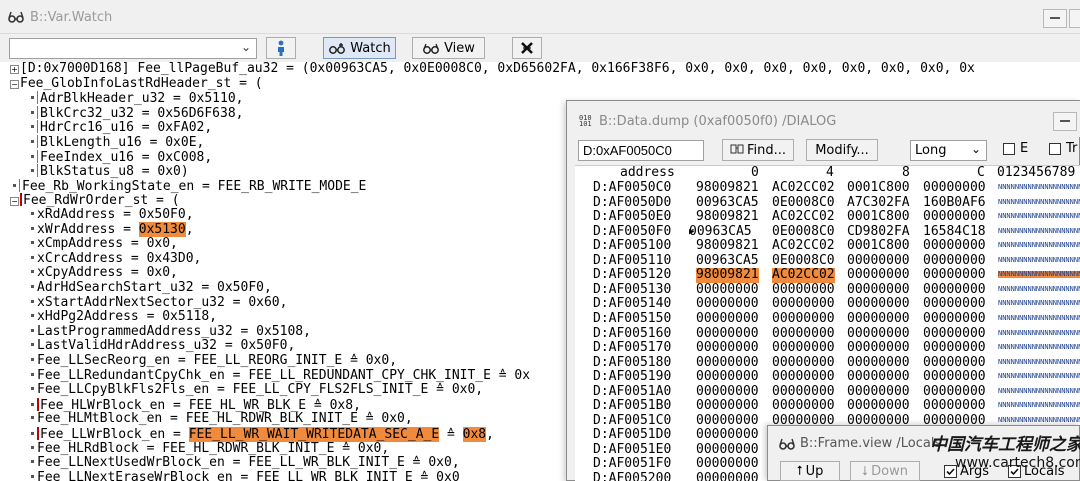 The image size is (1080, 481). I want to click on watch-line: xCmpAddress = 0x0,, so click(103, 244).